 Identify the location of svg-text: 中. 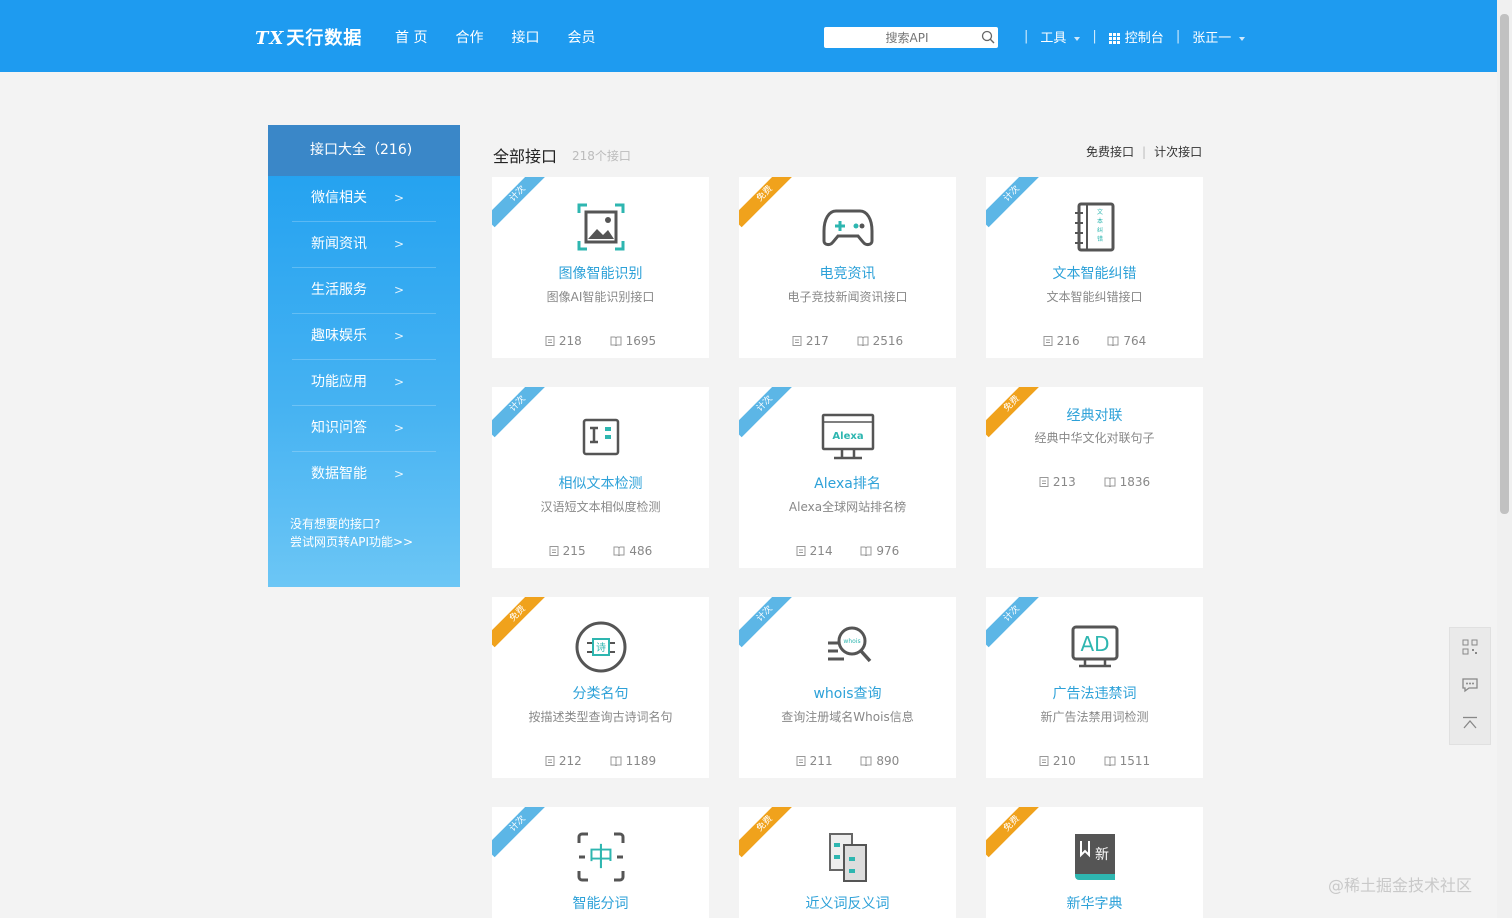
(600, 858).